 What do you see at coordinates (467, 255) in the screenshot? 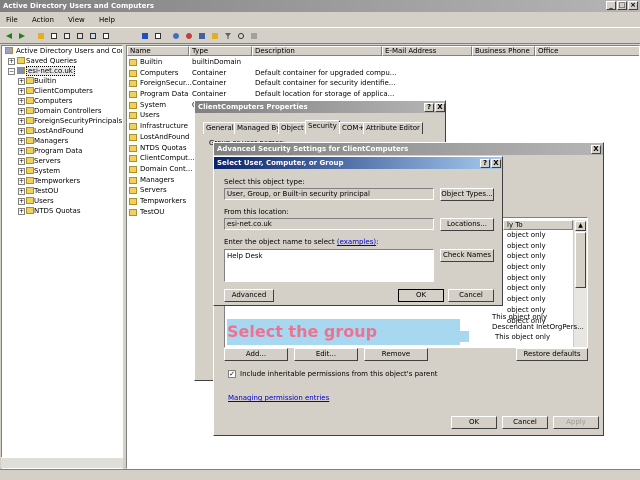
I see `check-names-button: Check Names` at bounding box center [467, 255].